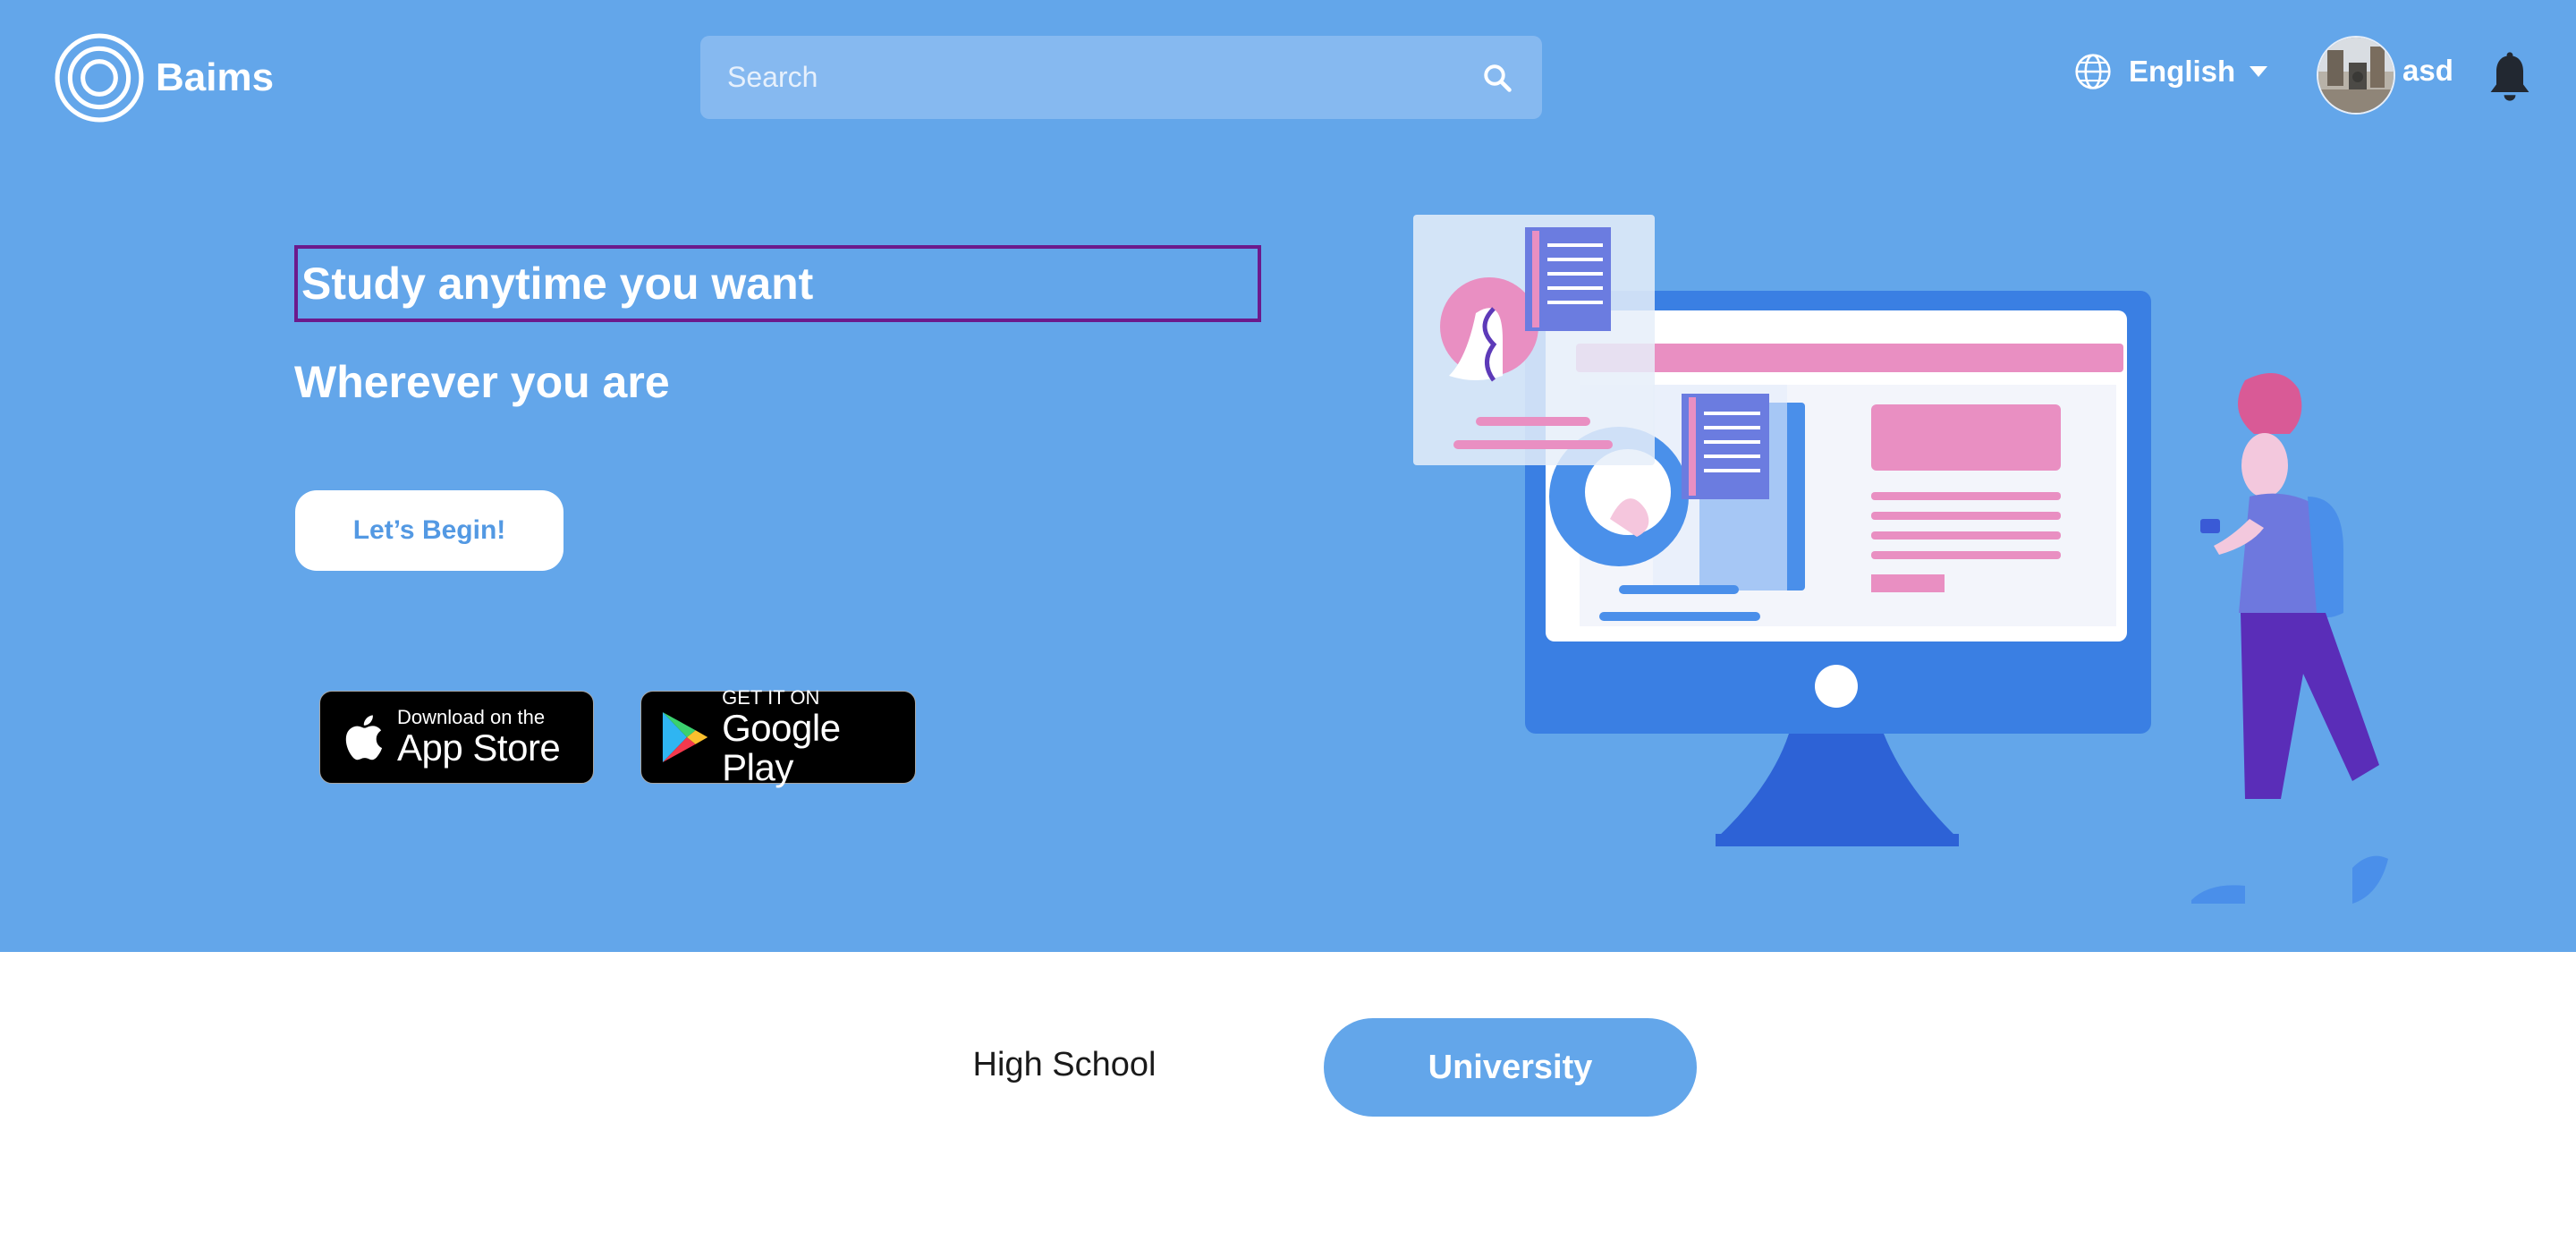  Describe the element at coordinates (479, 747) in the screenshot. I see `app-store-big-label: App Store` at that location.